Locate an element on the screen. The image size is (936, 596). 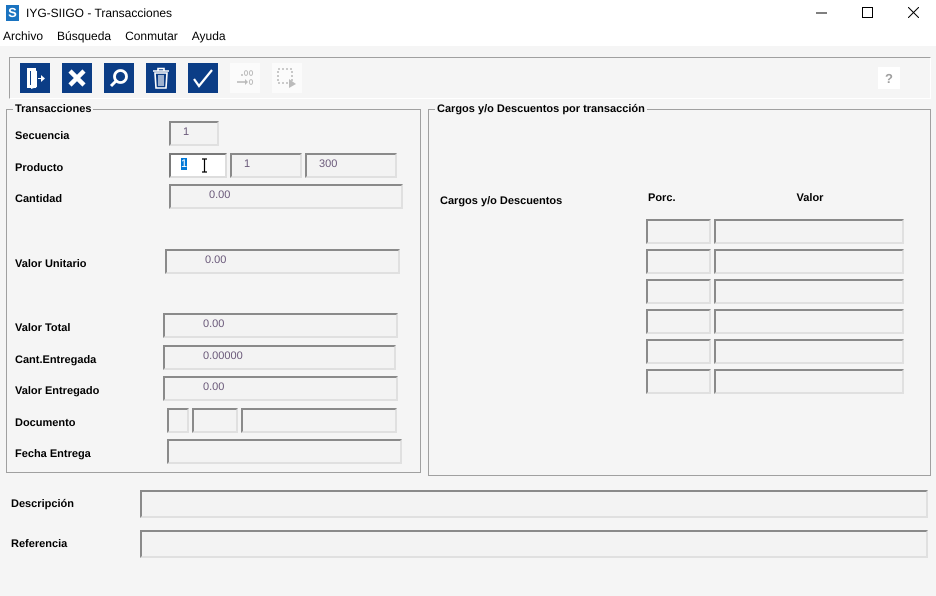
column-header: Porc. is located at coordinates (662, 199).